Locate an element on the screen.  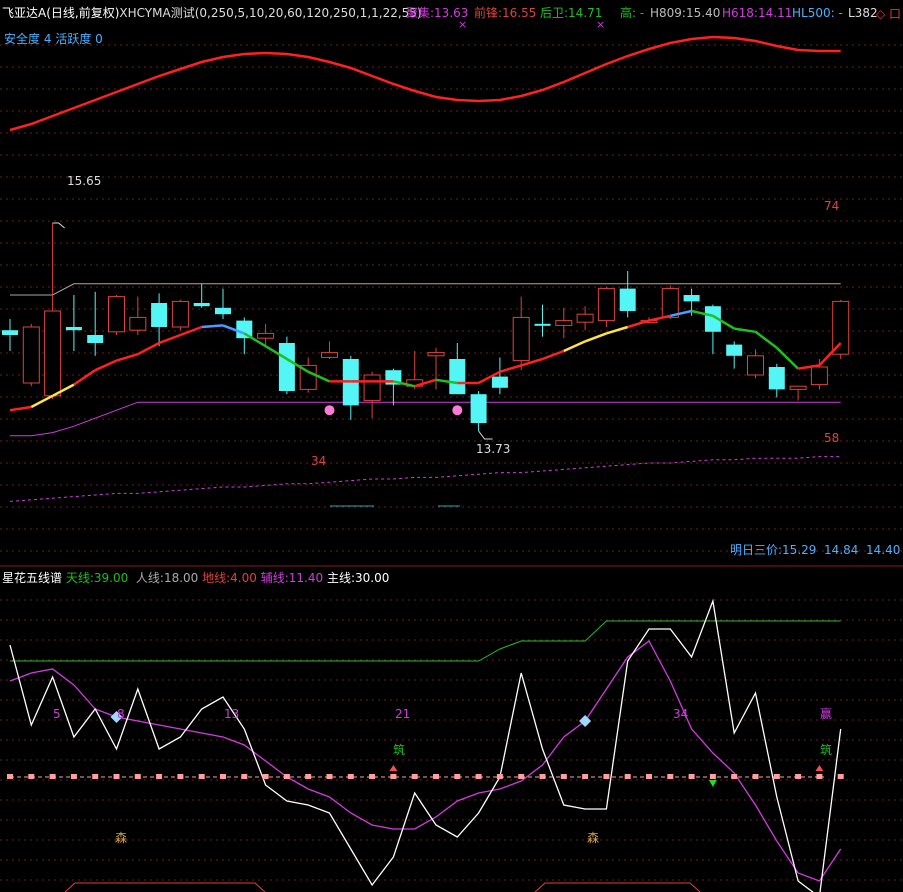
top-red-curve is located at coordinates (425, 83).